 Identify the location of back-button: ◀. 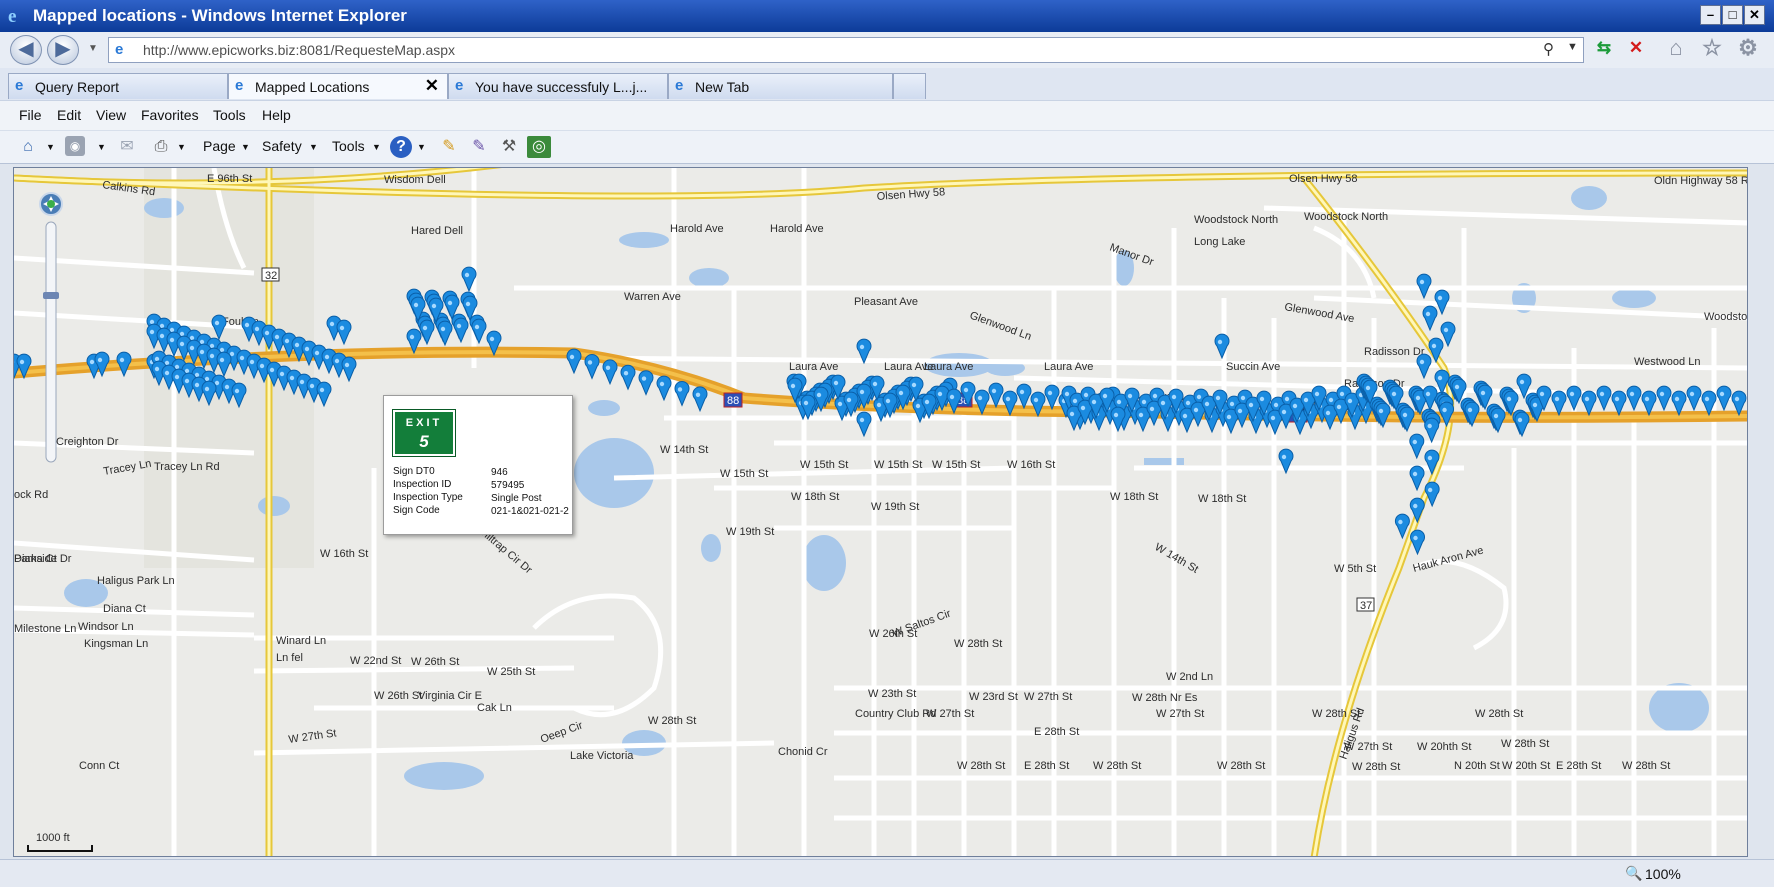
(26, 50).